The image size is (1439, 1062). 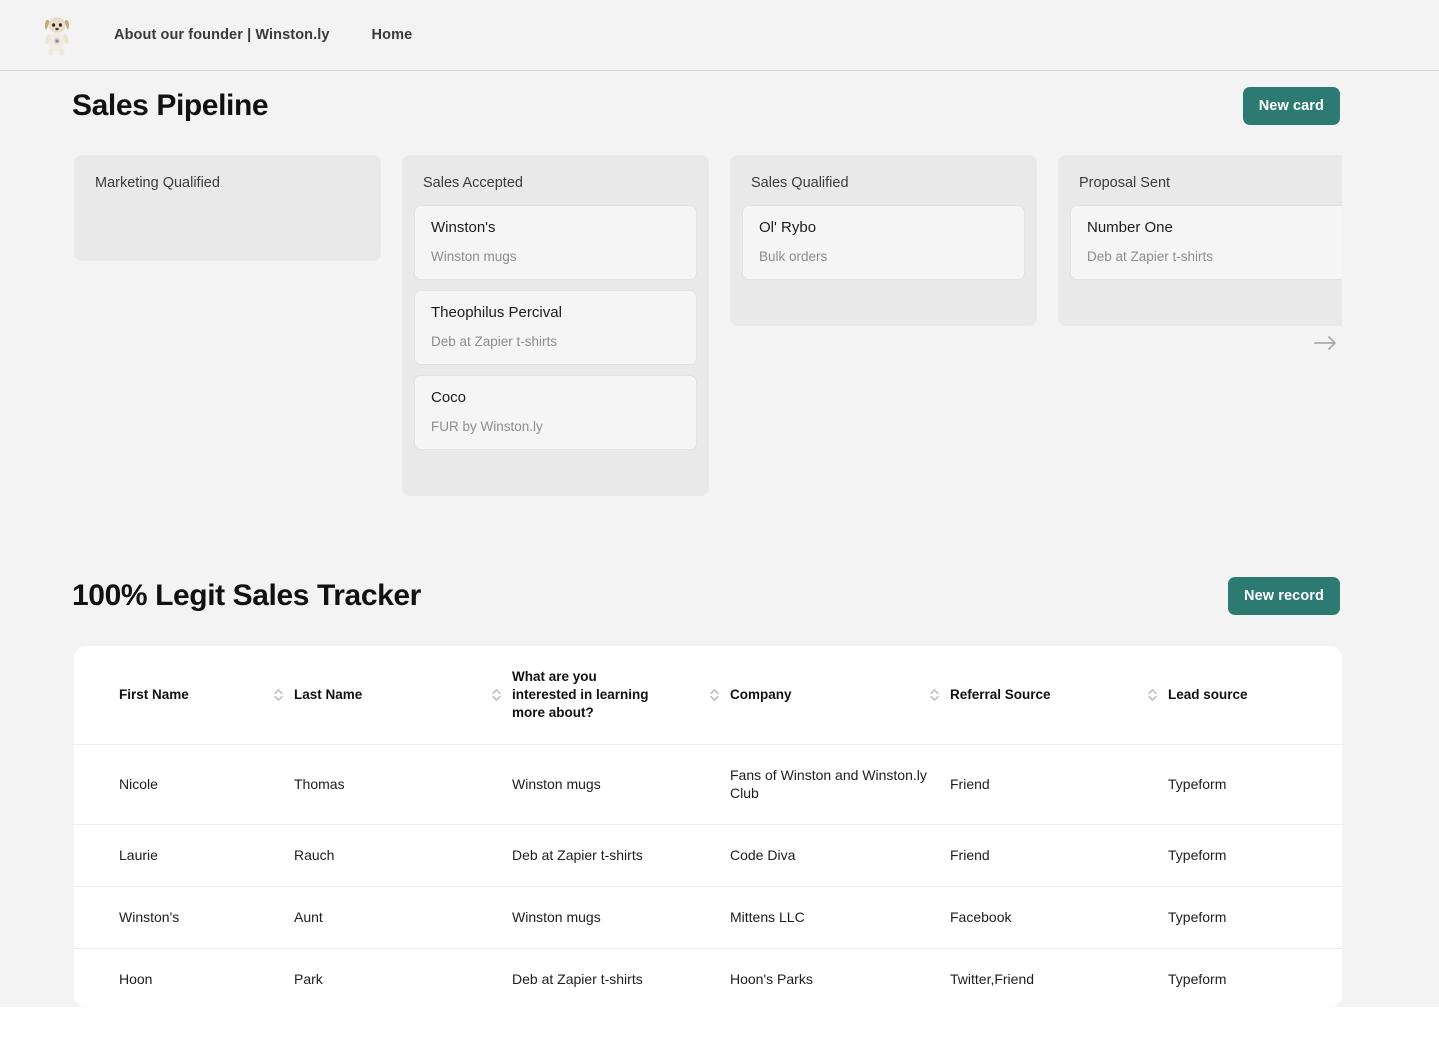 What do you see at coordinates (403, 695) in the screenshot?
I see `column-header-last-name: Last Name` at bounding box center [403, 695].